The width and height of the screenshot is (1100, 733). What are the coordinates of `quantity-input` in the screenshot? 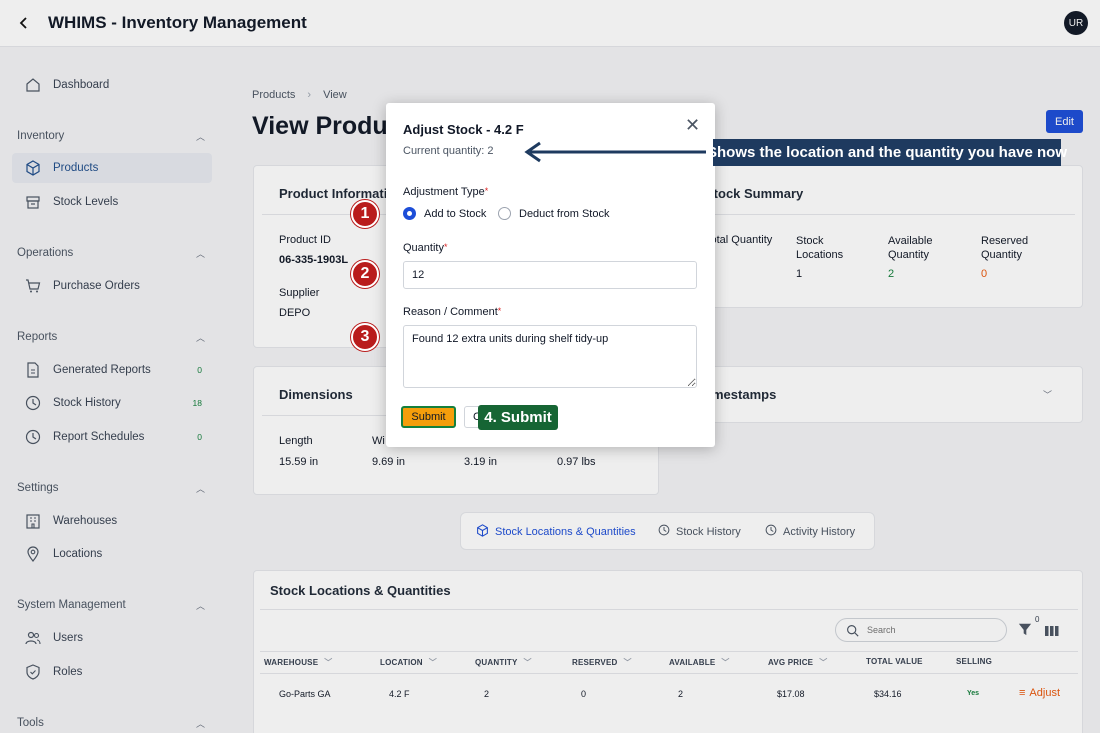 It's located at (550, 275).